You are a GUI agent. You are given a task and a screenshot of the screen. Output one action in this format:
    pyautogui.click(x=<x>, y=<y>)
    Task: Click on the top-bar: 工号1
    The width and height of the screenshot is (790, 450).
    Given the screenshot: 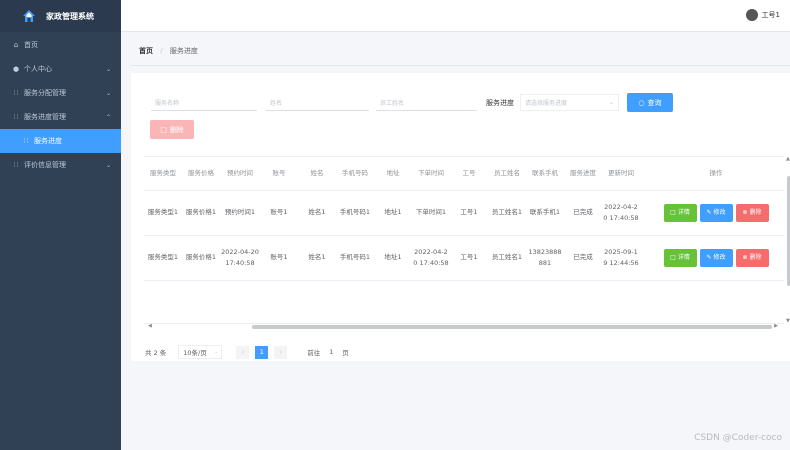 What is the action you would take?
    pyautogui.click(x=455, y=16)
    